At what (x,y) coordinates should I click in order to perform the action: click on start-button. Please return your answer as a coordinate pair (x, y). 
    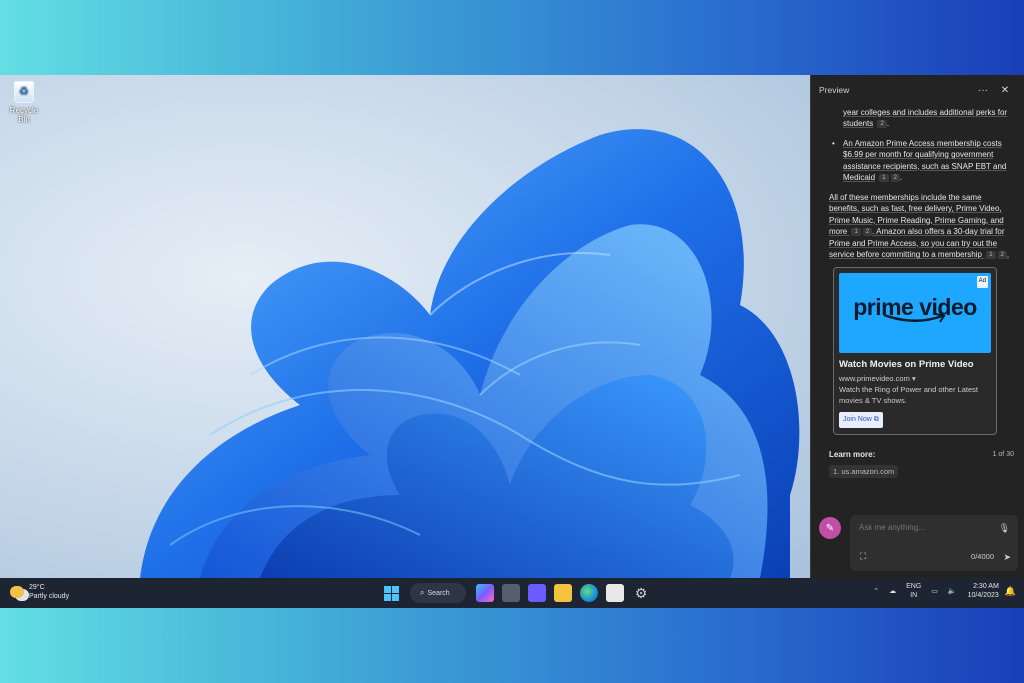
    Looking at the image, I should click on (391, 593).